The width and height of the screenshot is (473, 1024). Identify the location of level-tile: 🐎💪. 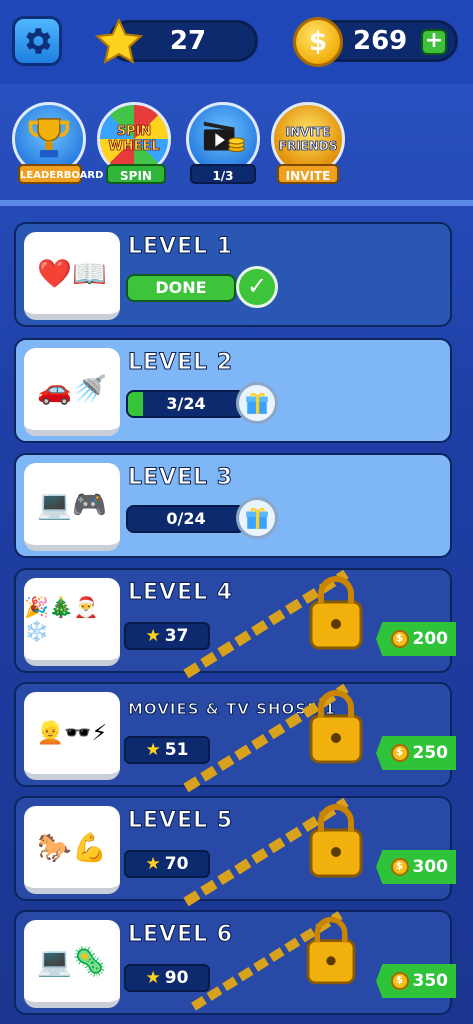
(72, 850).